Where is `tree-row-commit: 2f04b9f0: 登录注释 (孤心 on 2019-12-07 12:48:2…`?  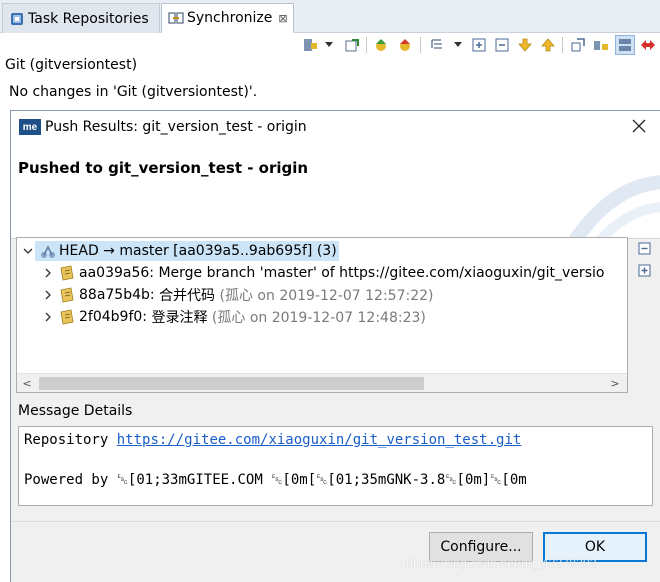
tree-row-commit: 2f04b9f0: 登录注释 (孤心 on 2019-12-07 12:48:2… is located at coordinates (234, 317).